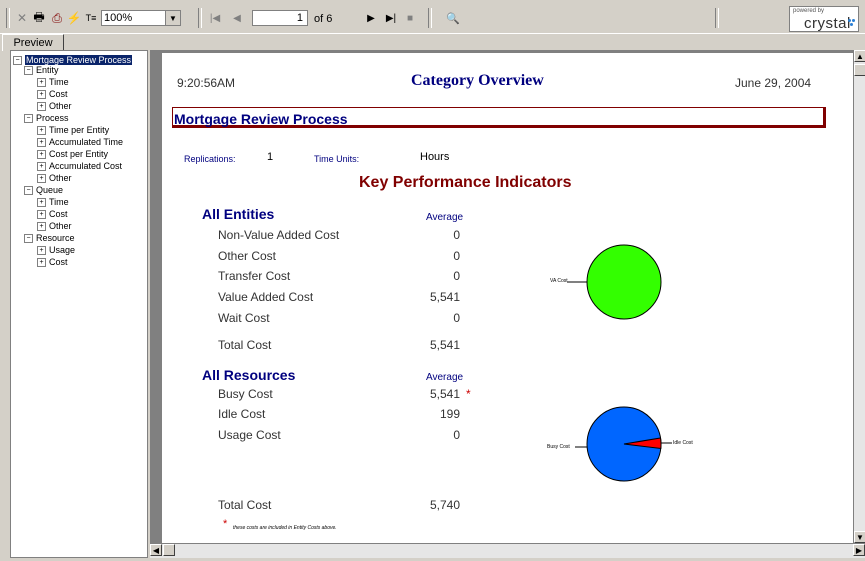 The width and height of the screenshot is (865, 561). Describe the element at coordinates (245, 345) in the screenshot. I see `entities-total-label: Total Cost` at that location.